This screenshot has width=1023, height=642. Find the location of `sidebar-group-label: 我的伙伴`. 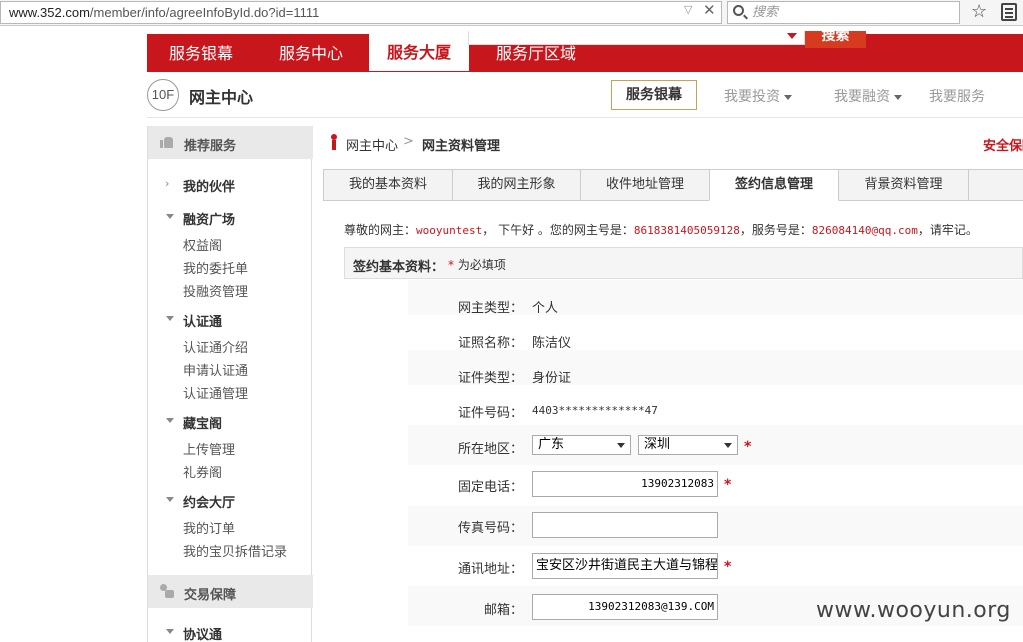

sidebar-group-label: 我的伙伴 is located at coordinates (209, 187).